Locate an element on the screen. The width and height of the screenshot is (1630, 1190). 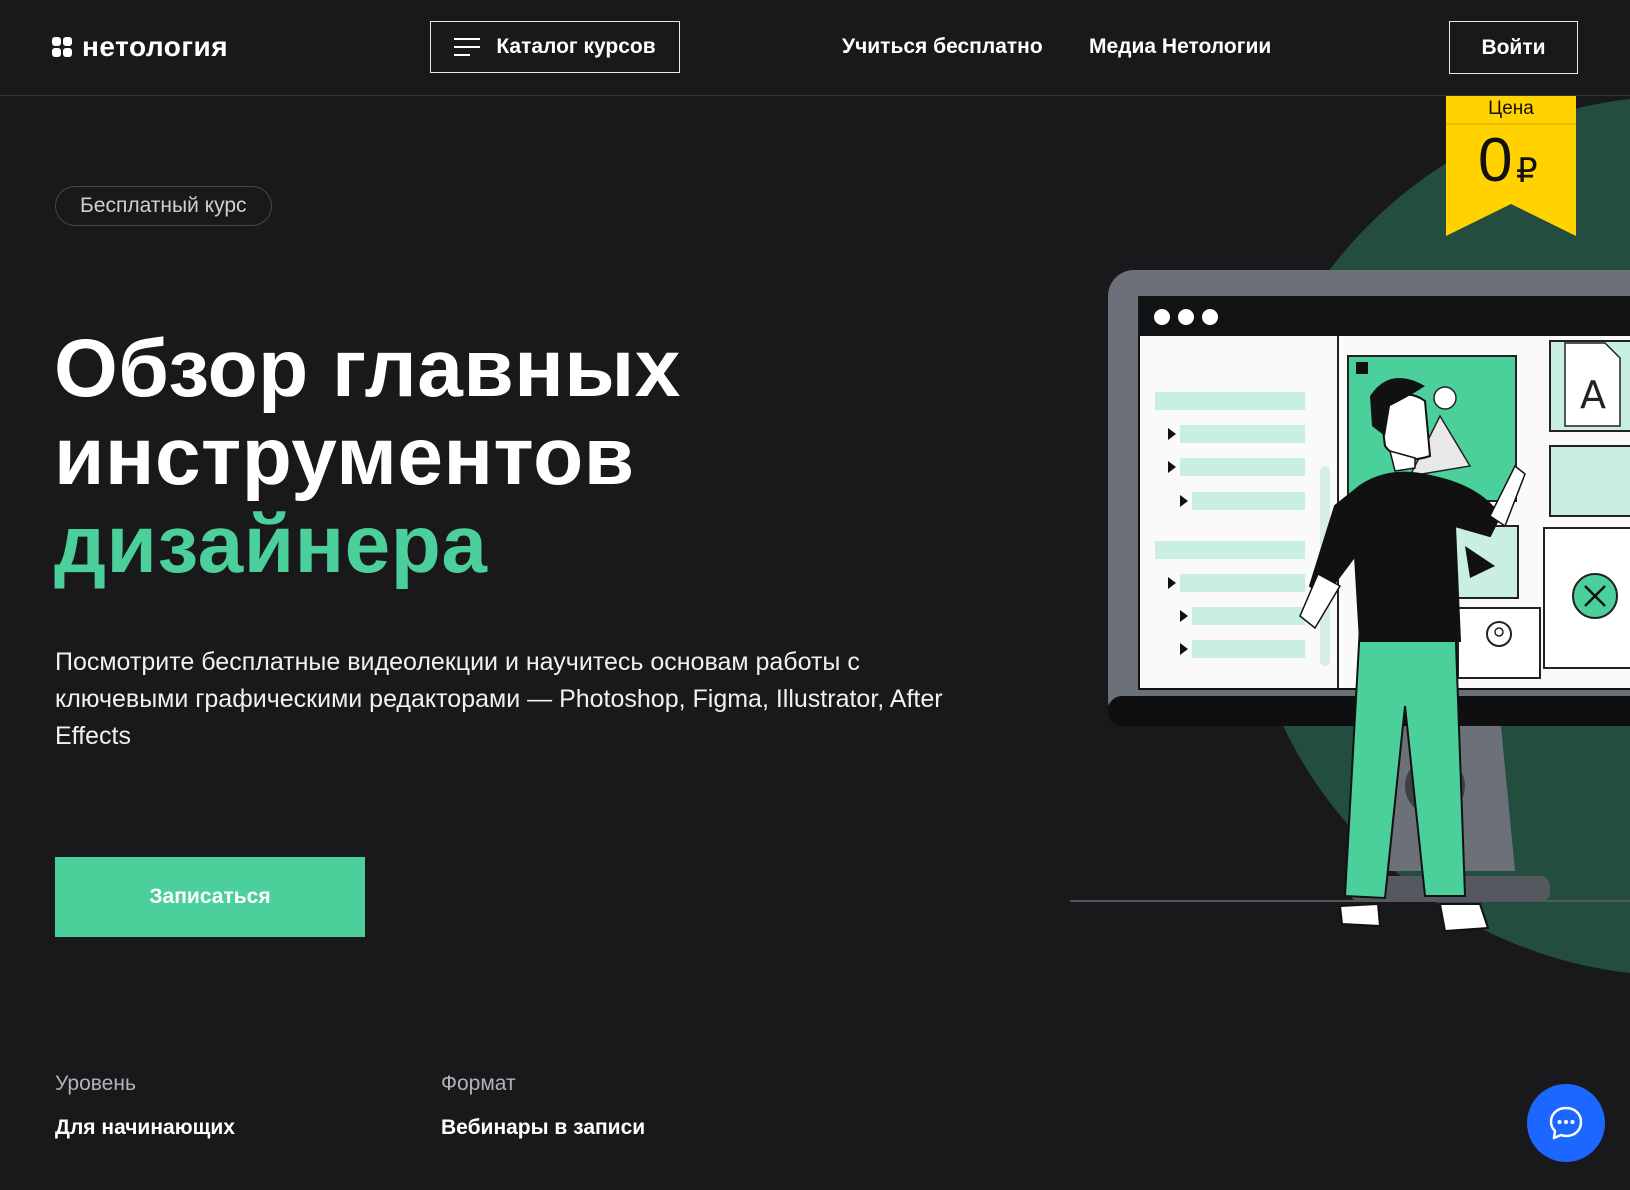
title-line-2: инструментов is located at coordinates (344, 456).